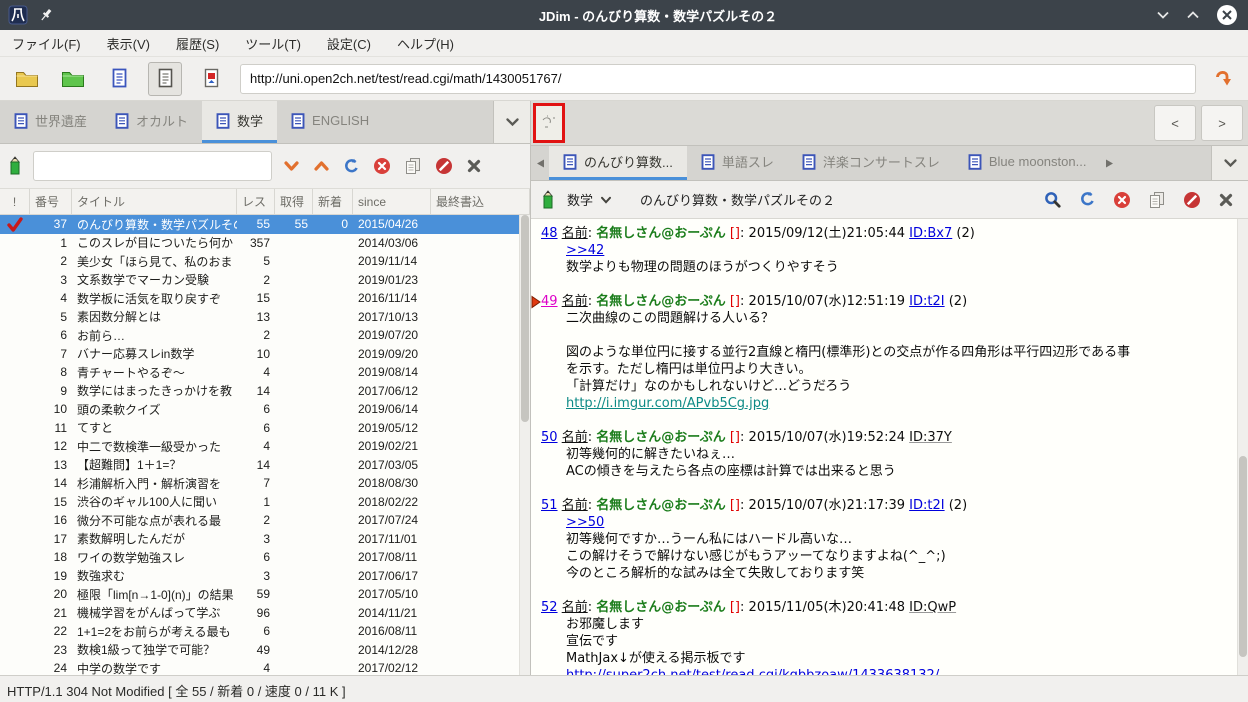  I want to click on thread-list-row: 8 青チャートやるぞ〜 4 2019/08/14, so click(259, 372).